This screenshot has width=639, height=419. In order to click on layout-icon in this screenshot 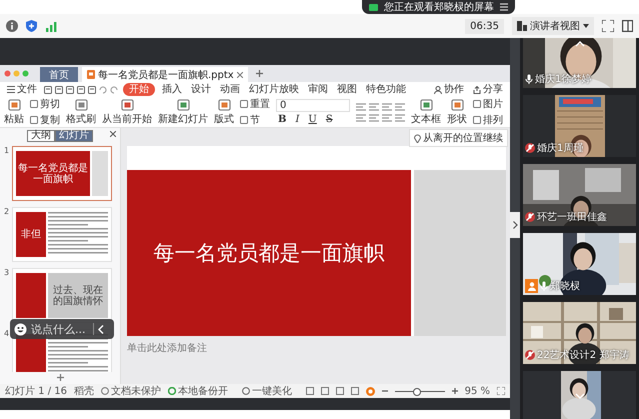, I will do `click(522, 26)`.